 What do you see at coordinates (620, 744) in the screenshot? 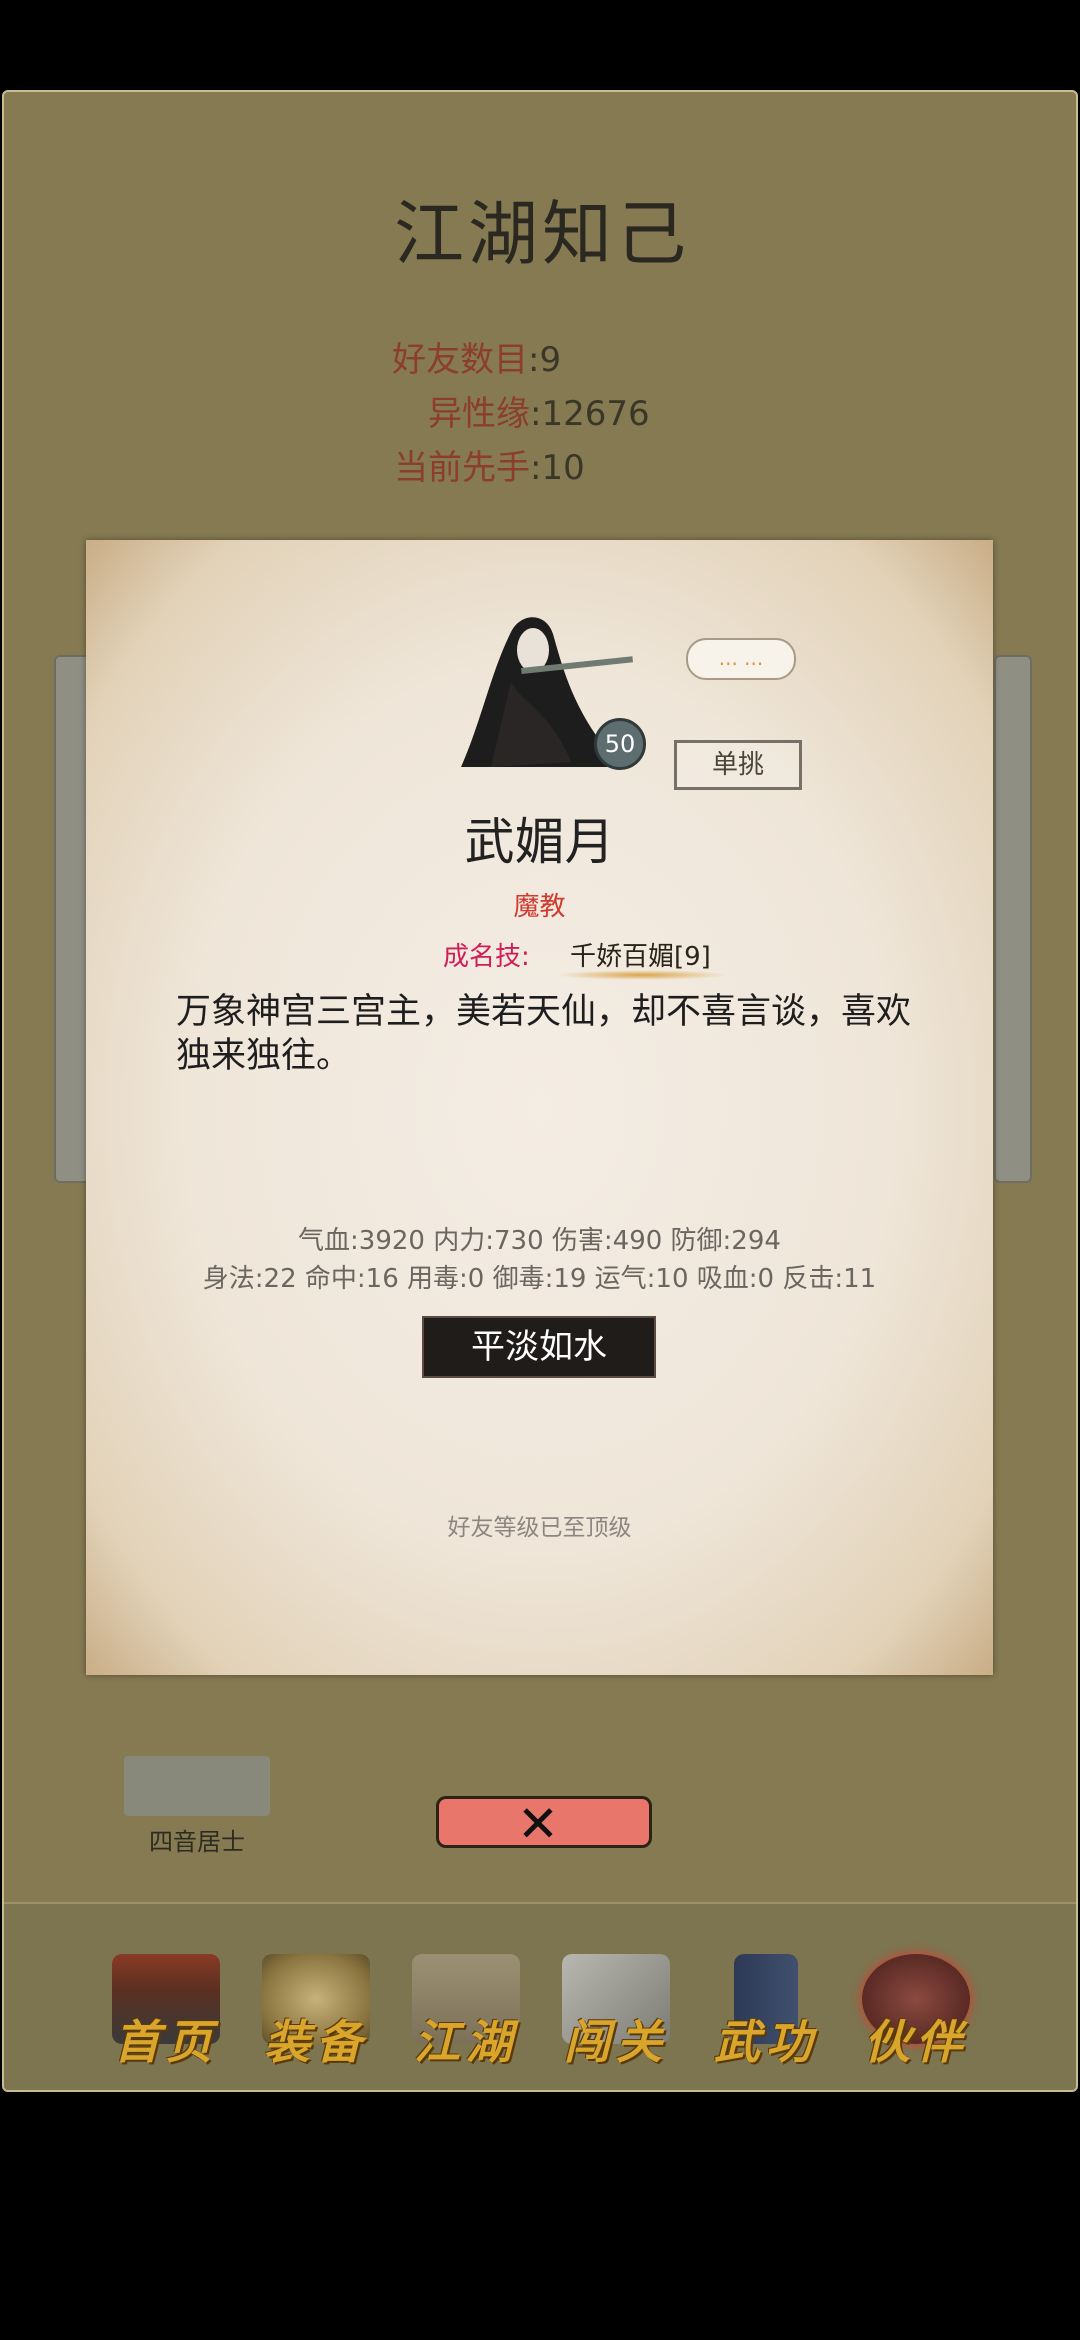
I see `level-badge: 50` at bounding box center [620, 744].